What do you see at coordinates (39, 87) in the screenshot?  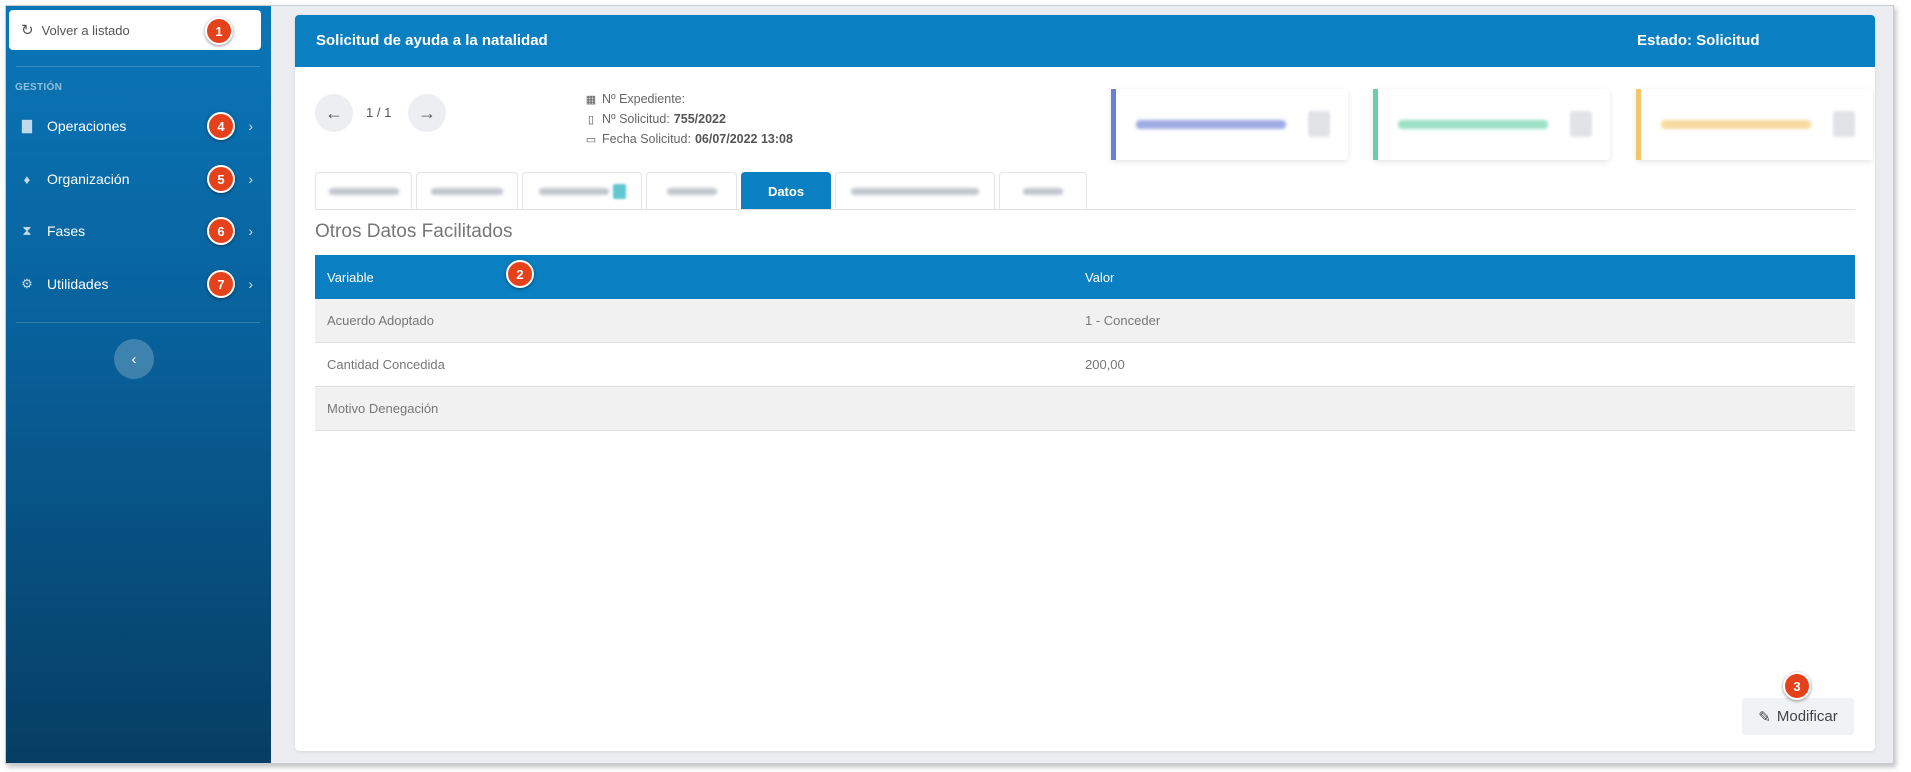 I see `sidebar-section-label: GESTIÓN` at bounding box center [39, 87].